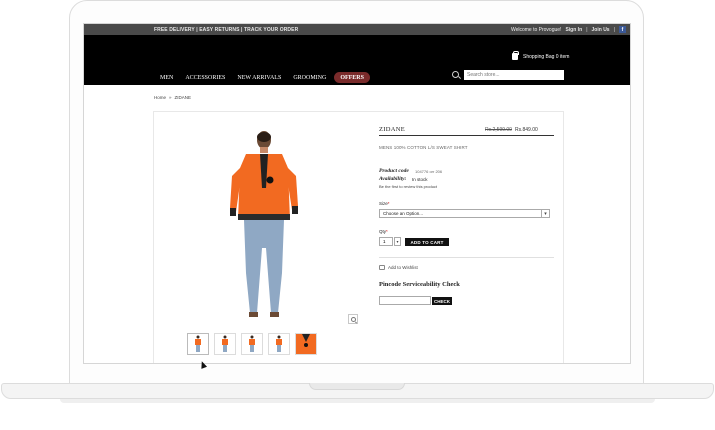 The width and height of the screenshot is (715, 430). Describe the element at coordinates (622, 29) in the screenshot. I see `facebook-icon: f` at that location.